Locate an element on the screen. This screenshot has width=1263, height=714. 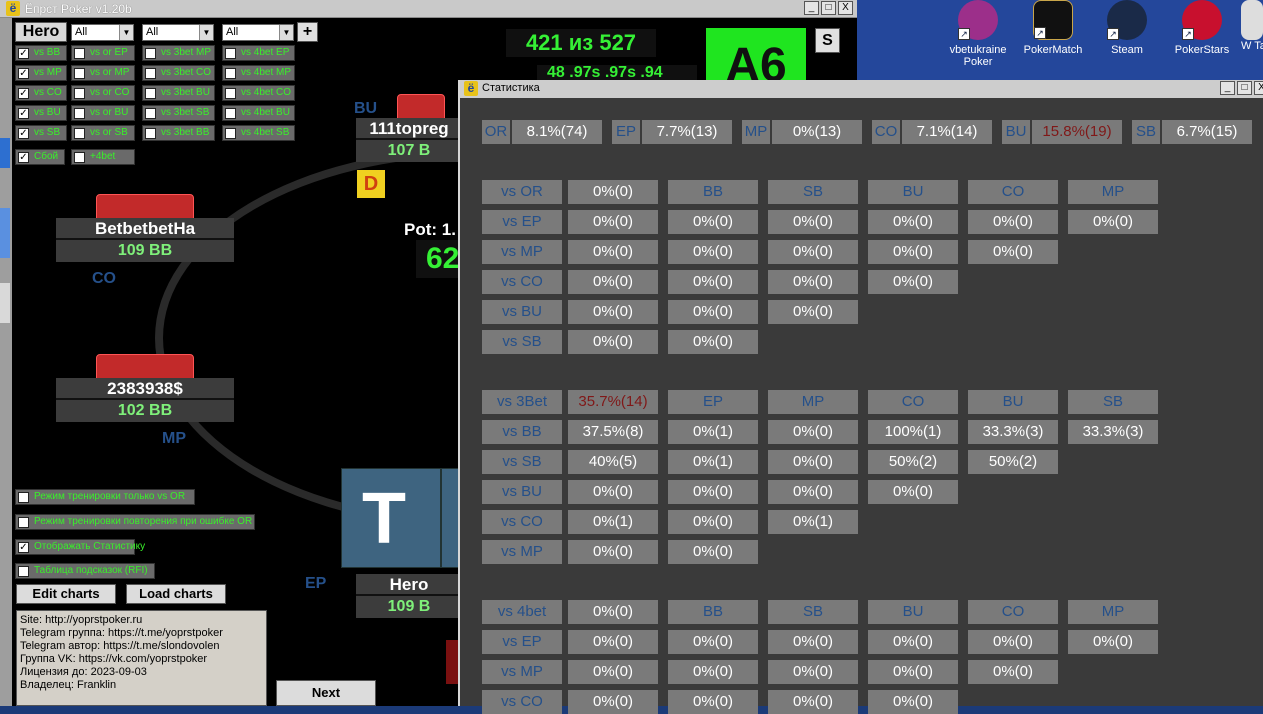
minimize-button: _ is located at coordinates (811, 8).